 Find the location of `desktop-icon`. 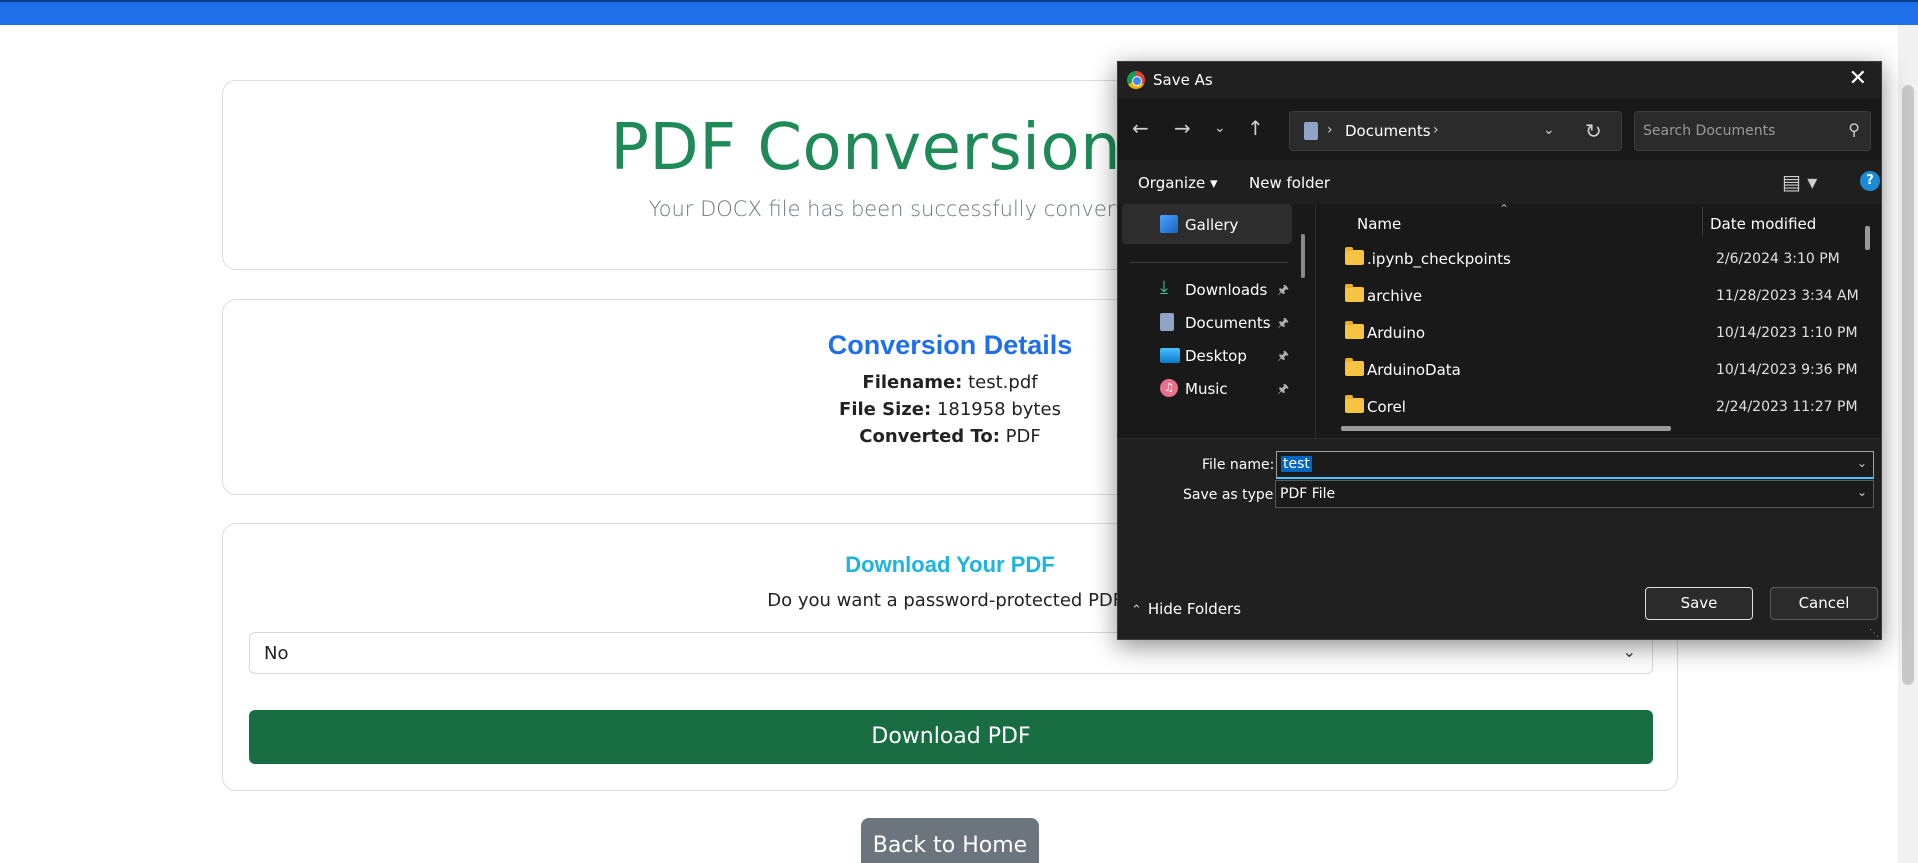

desktop-icon is located at coordinates (1170, 355).